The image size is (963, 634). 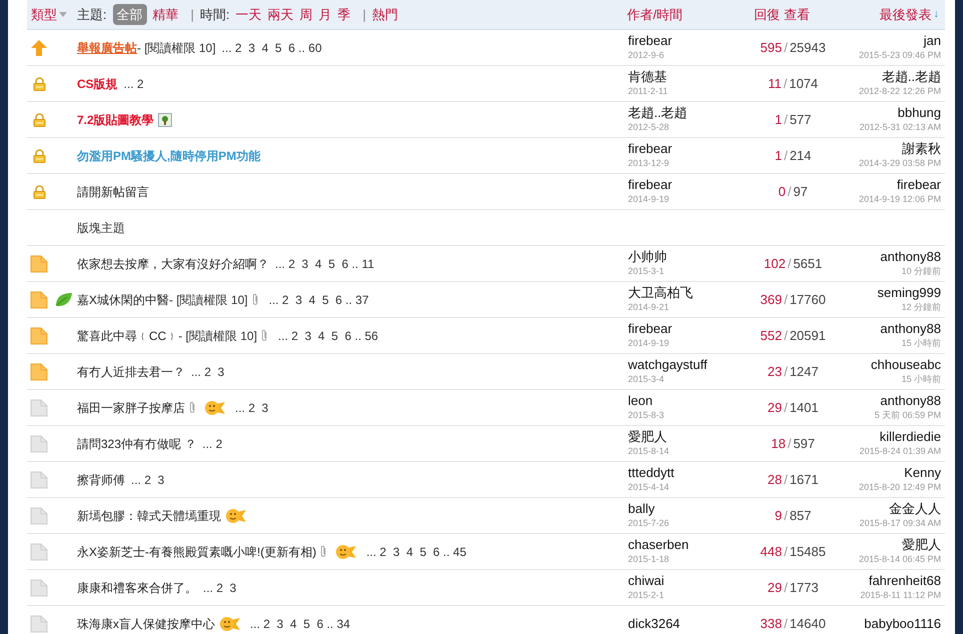 What do you see at coordinates (808, 47) in the screenshot?
I see `view-count: 25943` at bounding box center [808, 47].